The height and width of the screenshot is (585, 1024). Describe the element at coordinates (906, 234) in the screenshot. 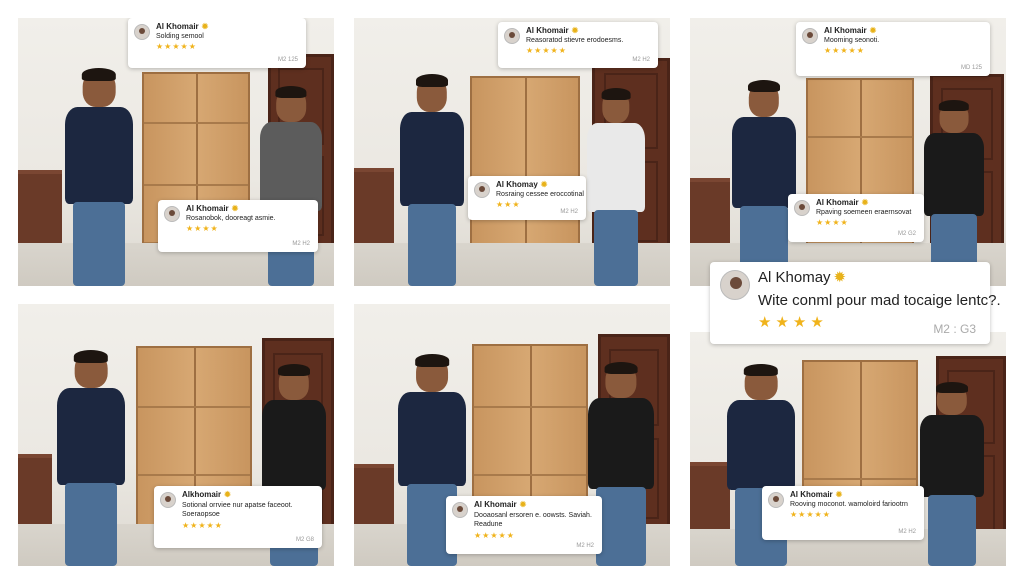

I see `review-code: M2 G2` at that location.